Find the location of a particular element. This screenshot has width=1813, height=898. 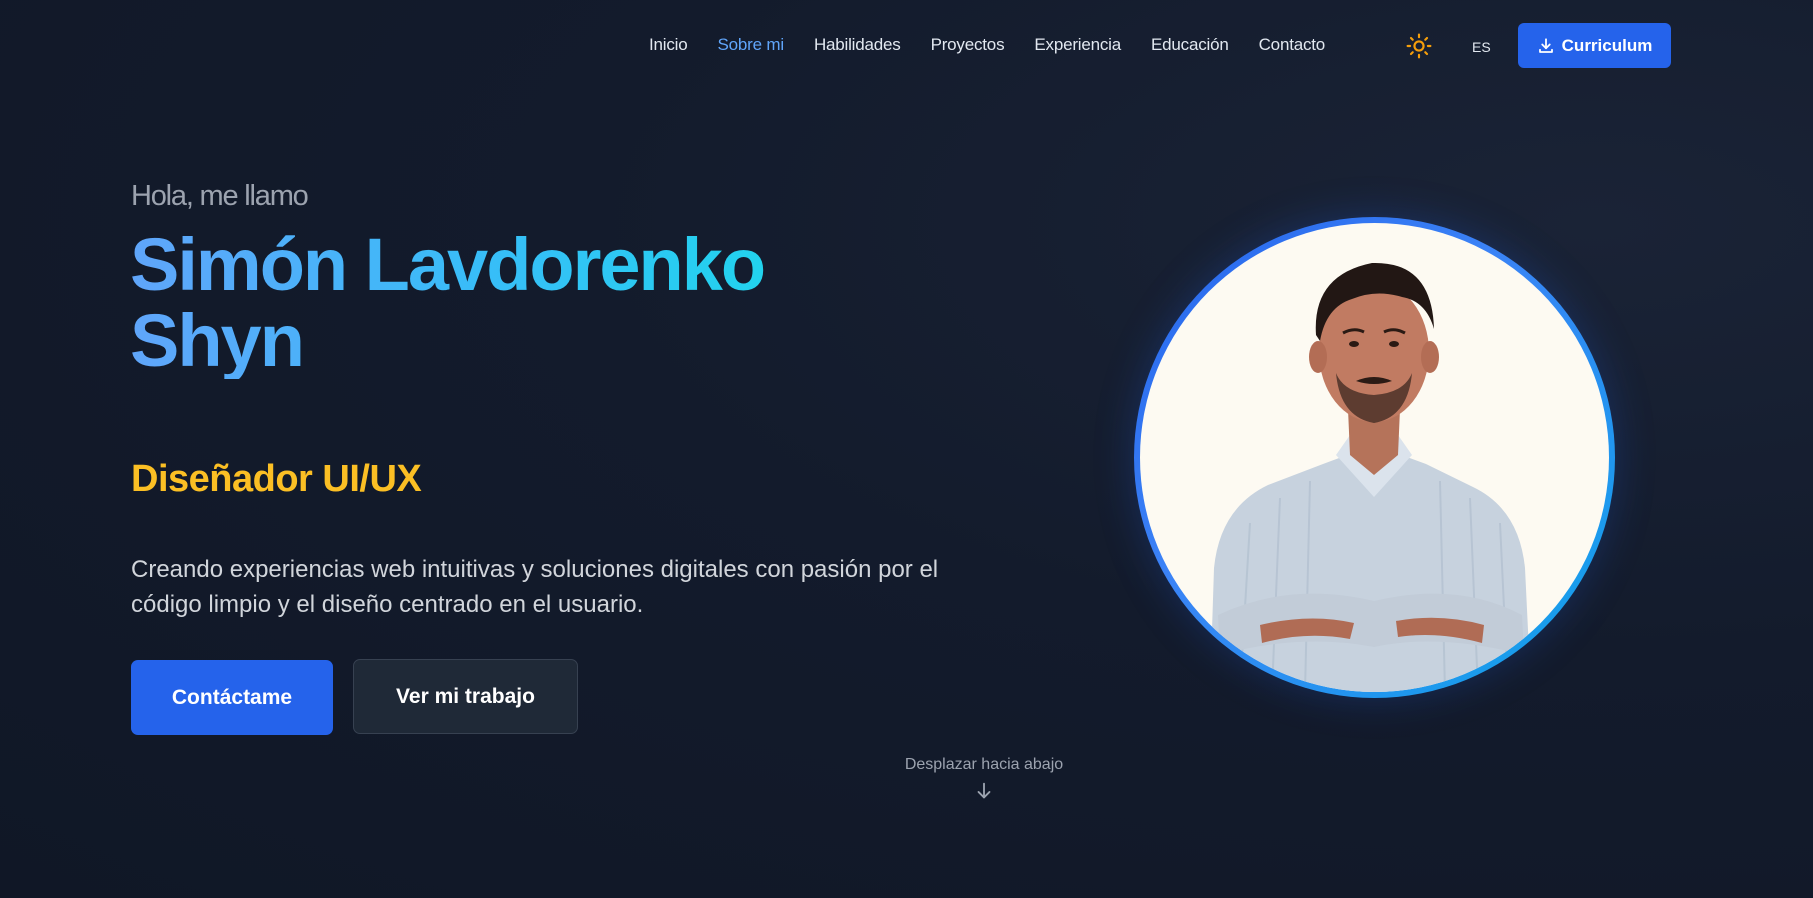

contact-me-button: Contáctame is located at coordinates (232, 697).